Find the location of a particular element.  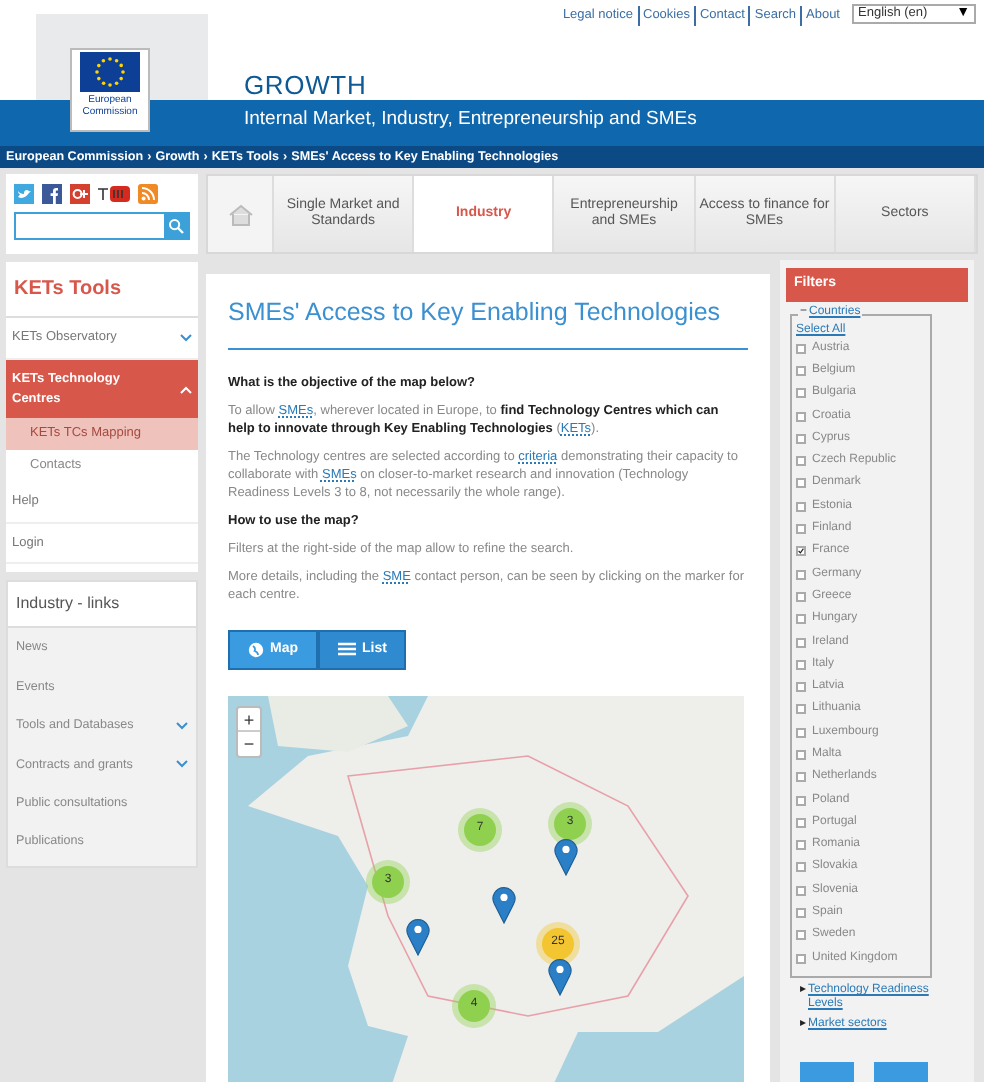

twitter-icon is located at coordinates (24, 194).